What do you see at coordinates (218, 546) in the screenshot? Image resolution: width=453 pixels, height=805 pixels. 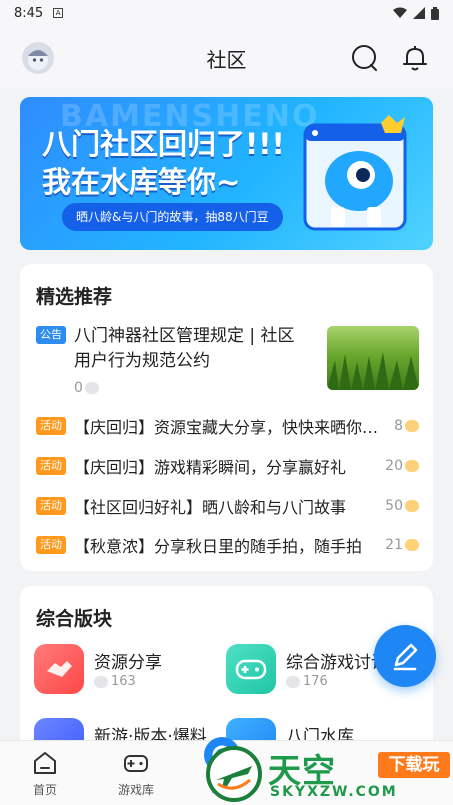 I see `post-title: 【秋意浓】分享秋日里的随手拍，随手拍` at bounding box center [218, 546].